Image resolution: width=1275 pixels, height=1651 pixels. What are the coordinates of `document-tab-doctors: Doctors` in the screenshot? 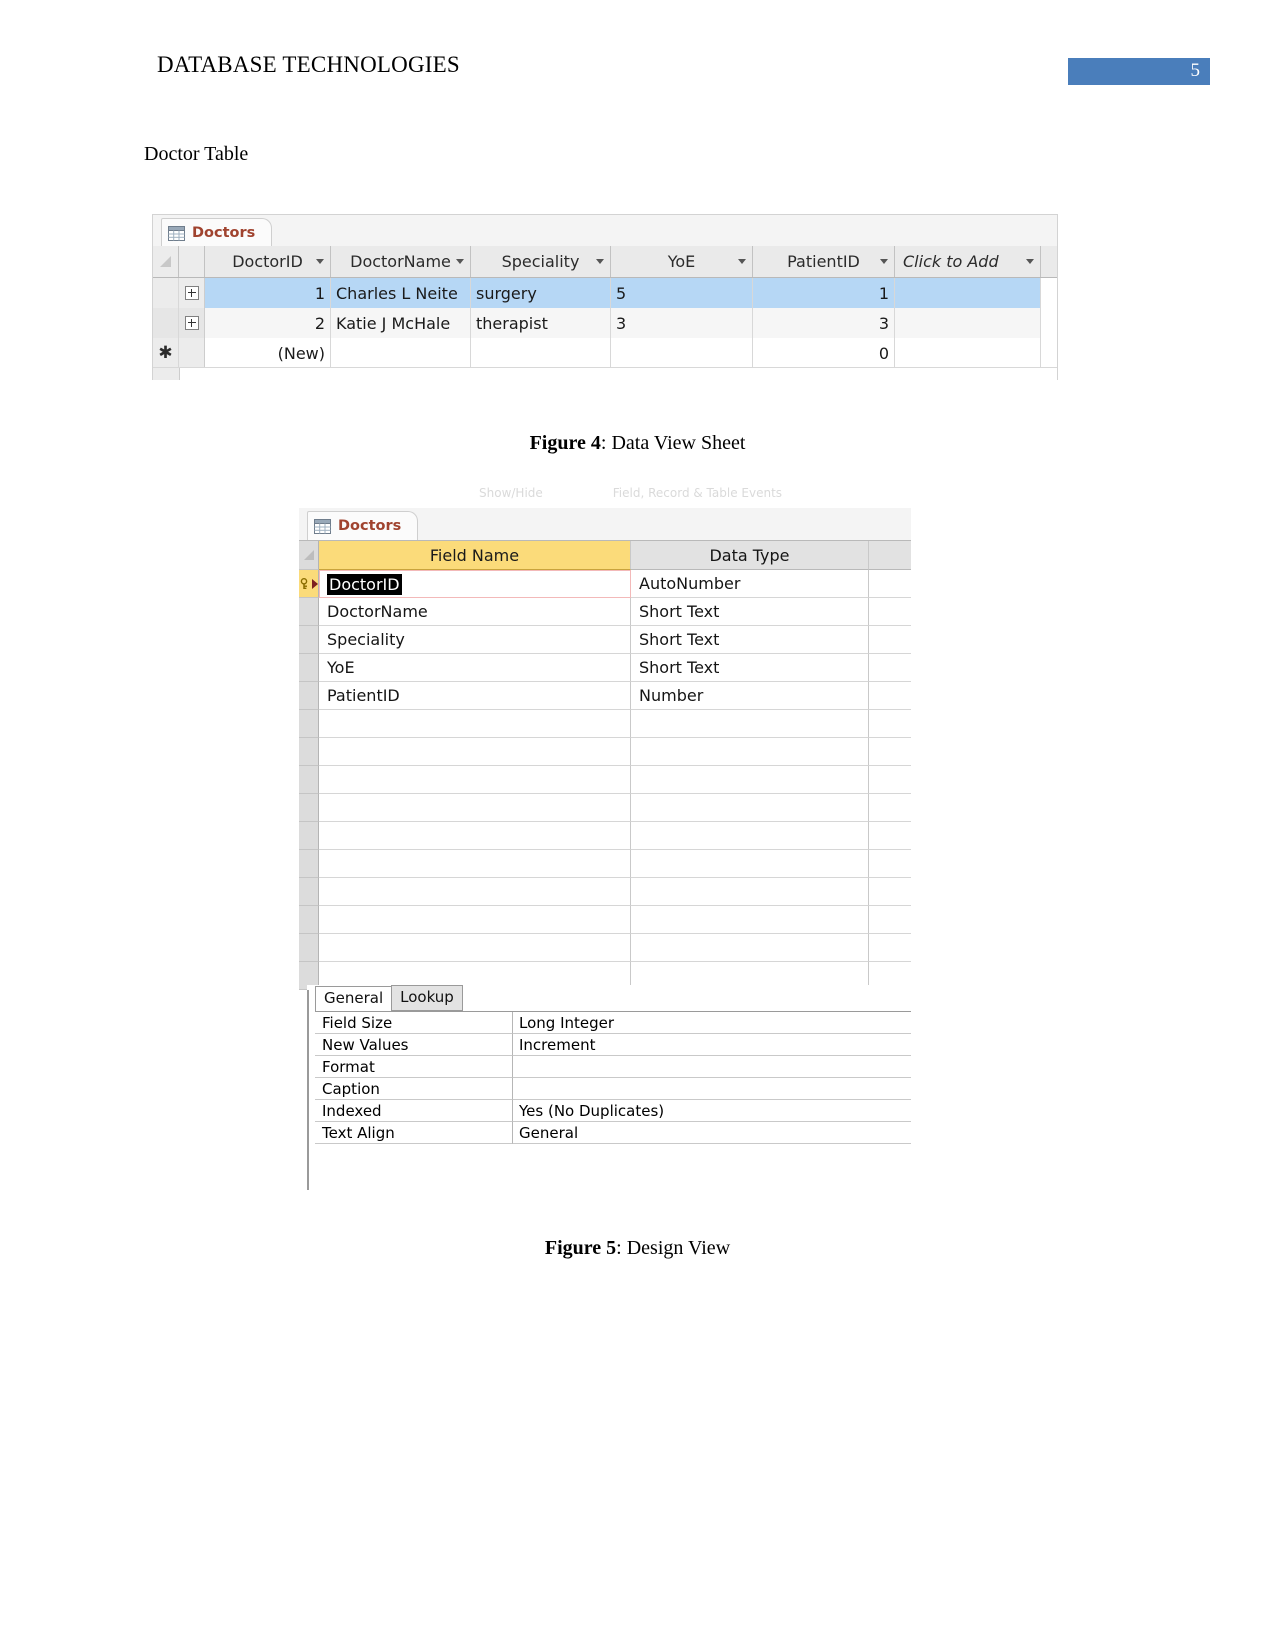 It's located at (217, 232).